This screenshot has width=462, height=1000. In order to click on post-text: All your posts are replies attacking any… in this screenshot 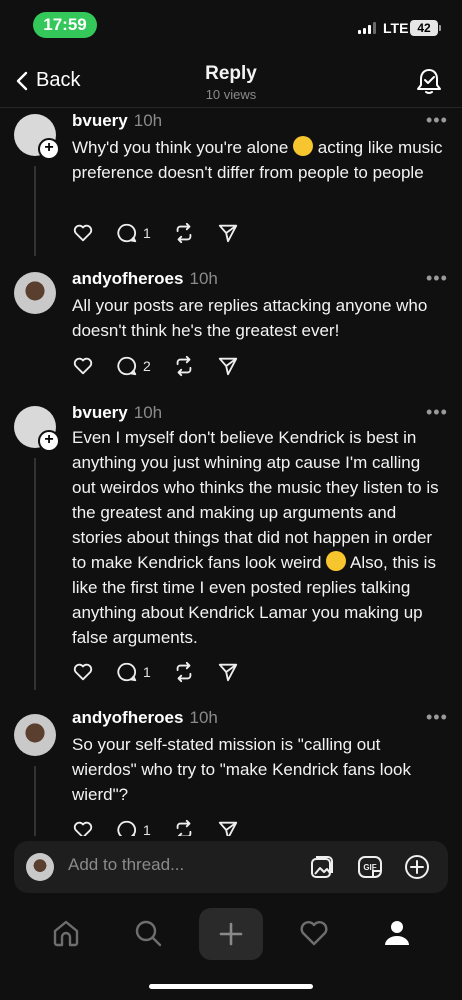, I will do `click(250, 318)`.